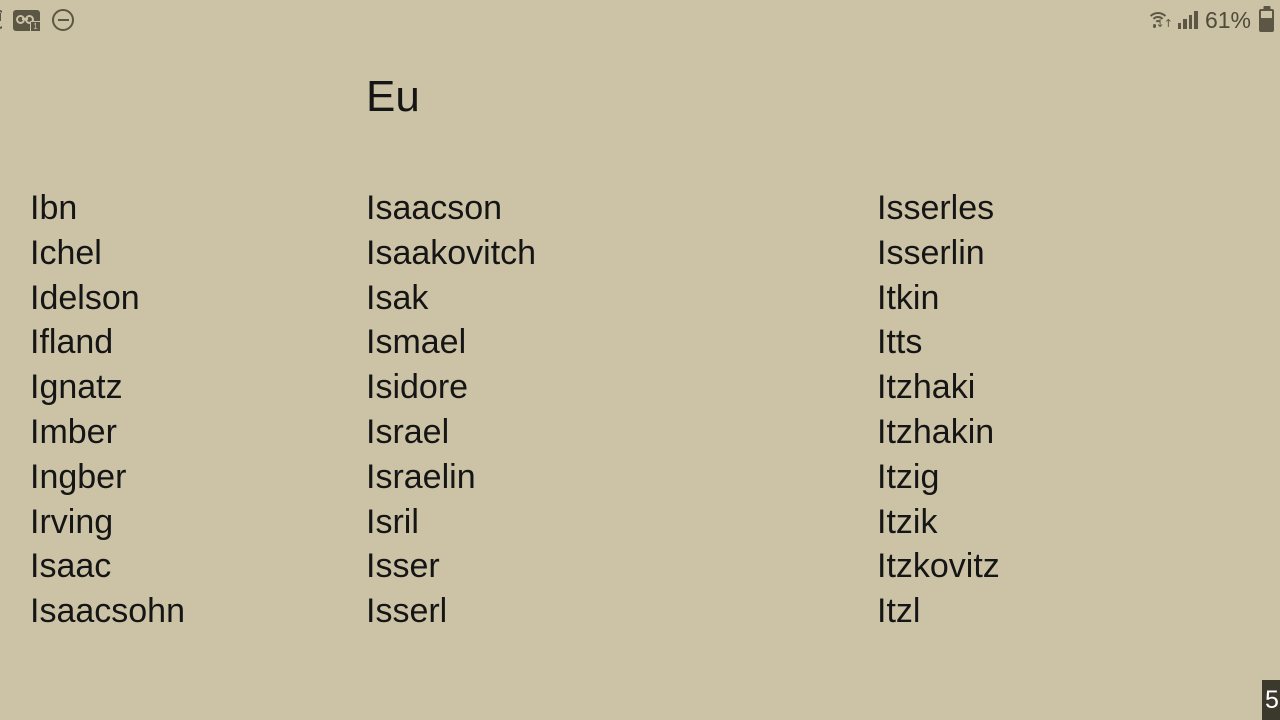 The image size is (1280, 720). I want to click on list-item: Idelson, so click(198, 298).